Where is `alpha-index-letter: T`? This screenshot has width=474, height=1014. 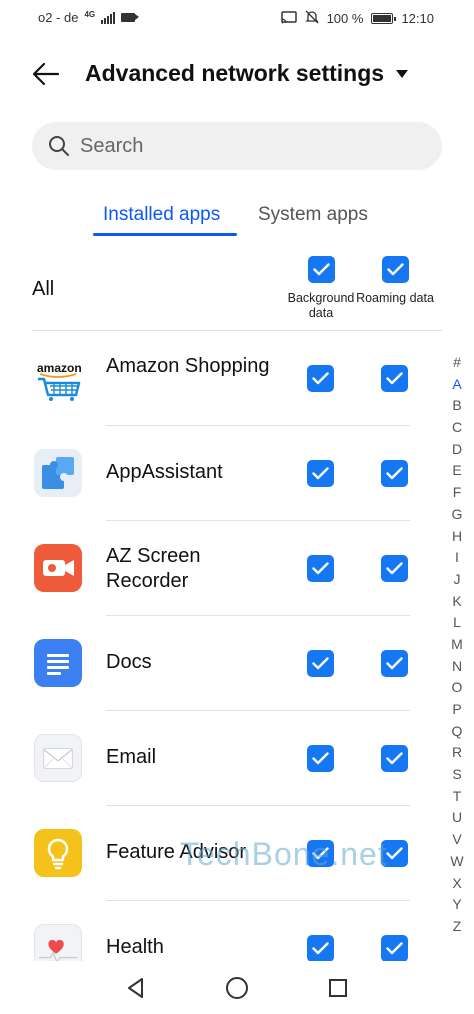
alpha-index-letter: T is located at coordinates (457, 797).